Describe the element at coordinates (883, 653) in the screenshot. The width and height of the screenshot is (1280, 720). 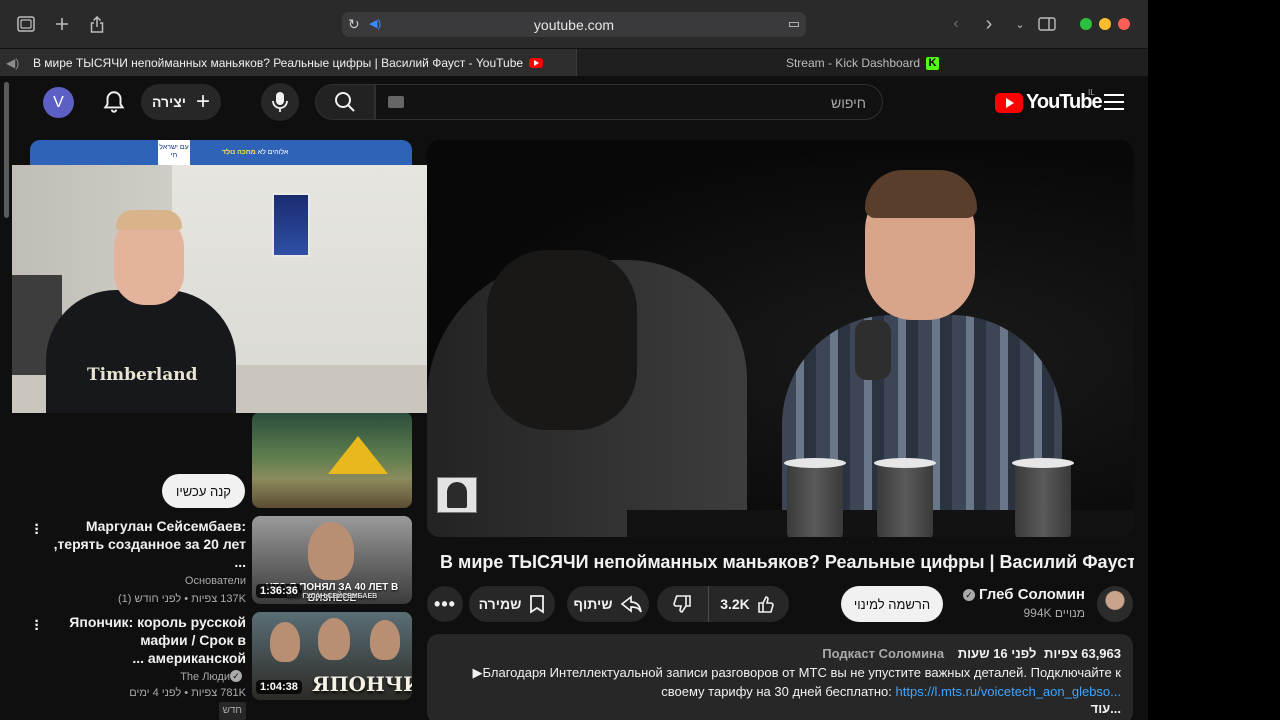
I see `podcast-channel: Подкаст Соломина` at that location.